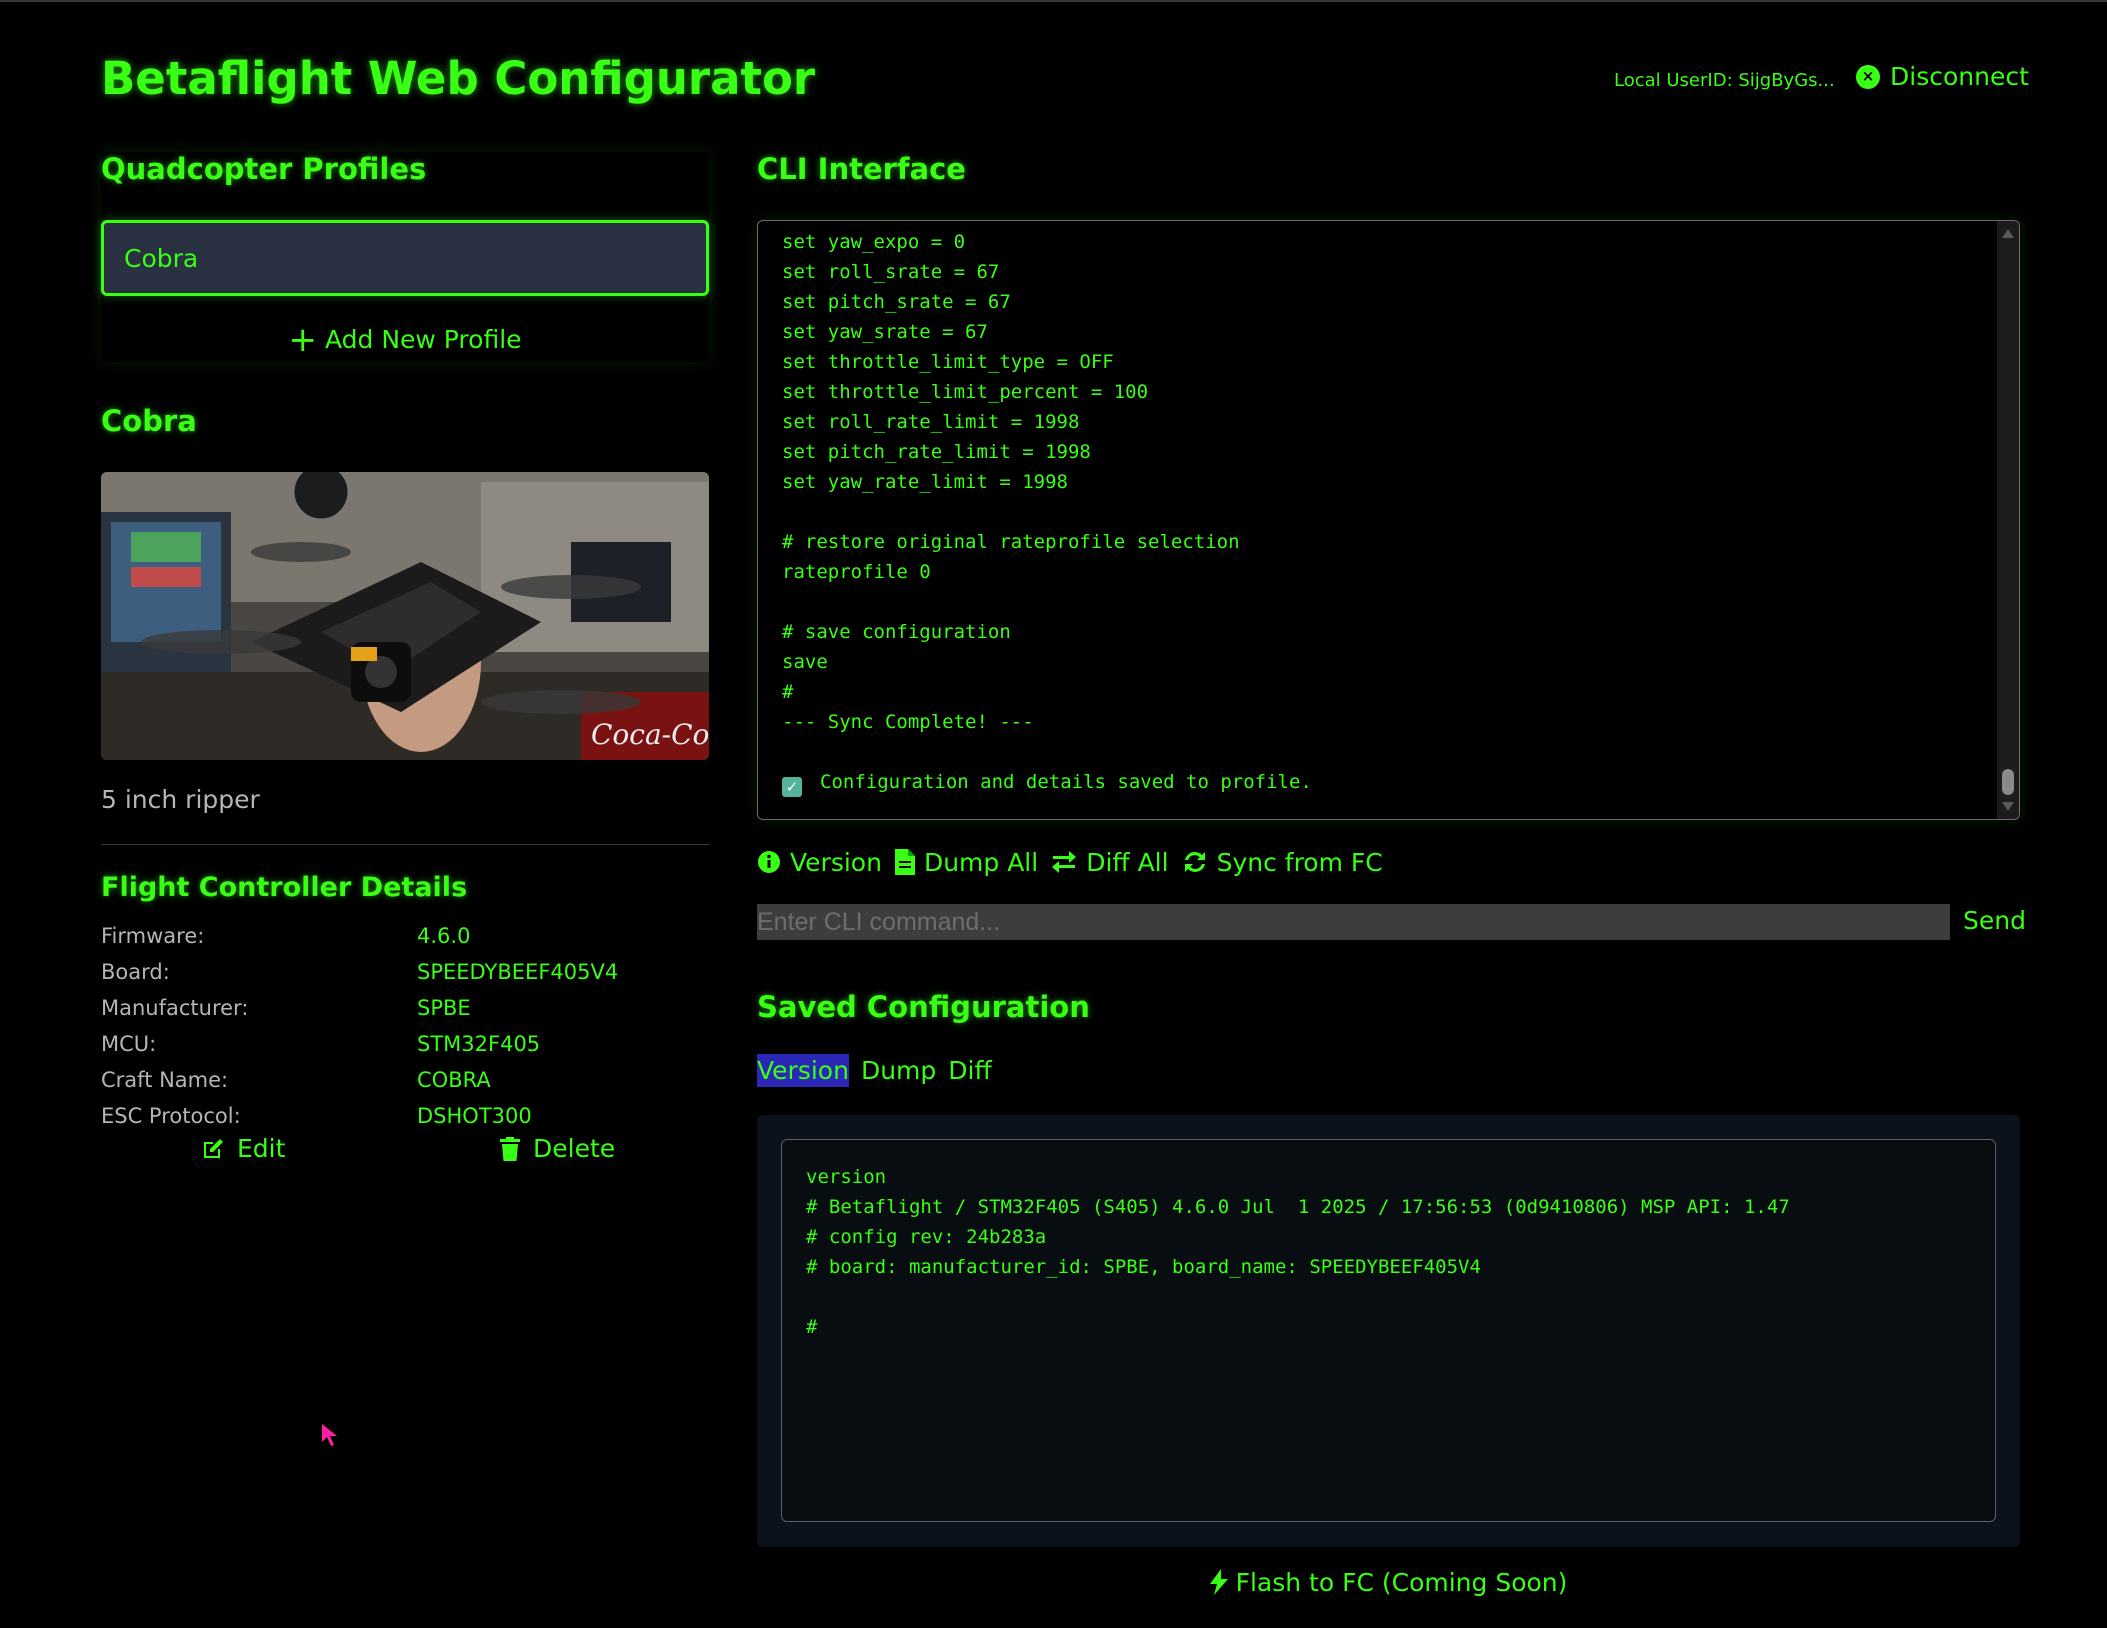 This screenshot has height=1628, width=2107. What do you see at coordinates (981, 862) in the screenshot?
I see `dump-all-label: Dump All` at bounding box center [981, 862].